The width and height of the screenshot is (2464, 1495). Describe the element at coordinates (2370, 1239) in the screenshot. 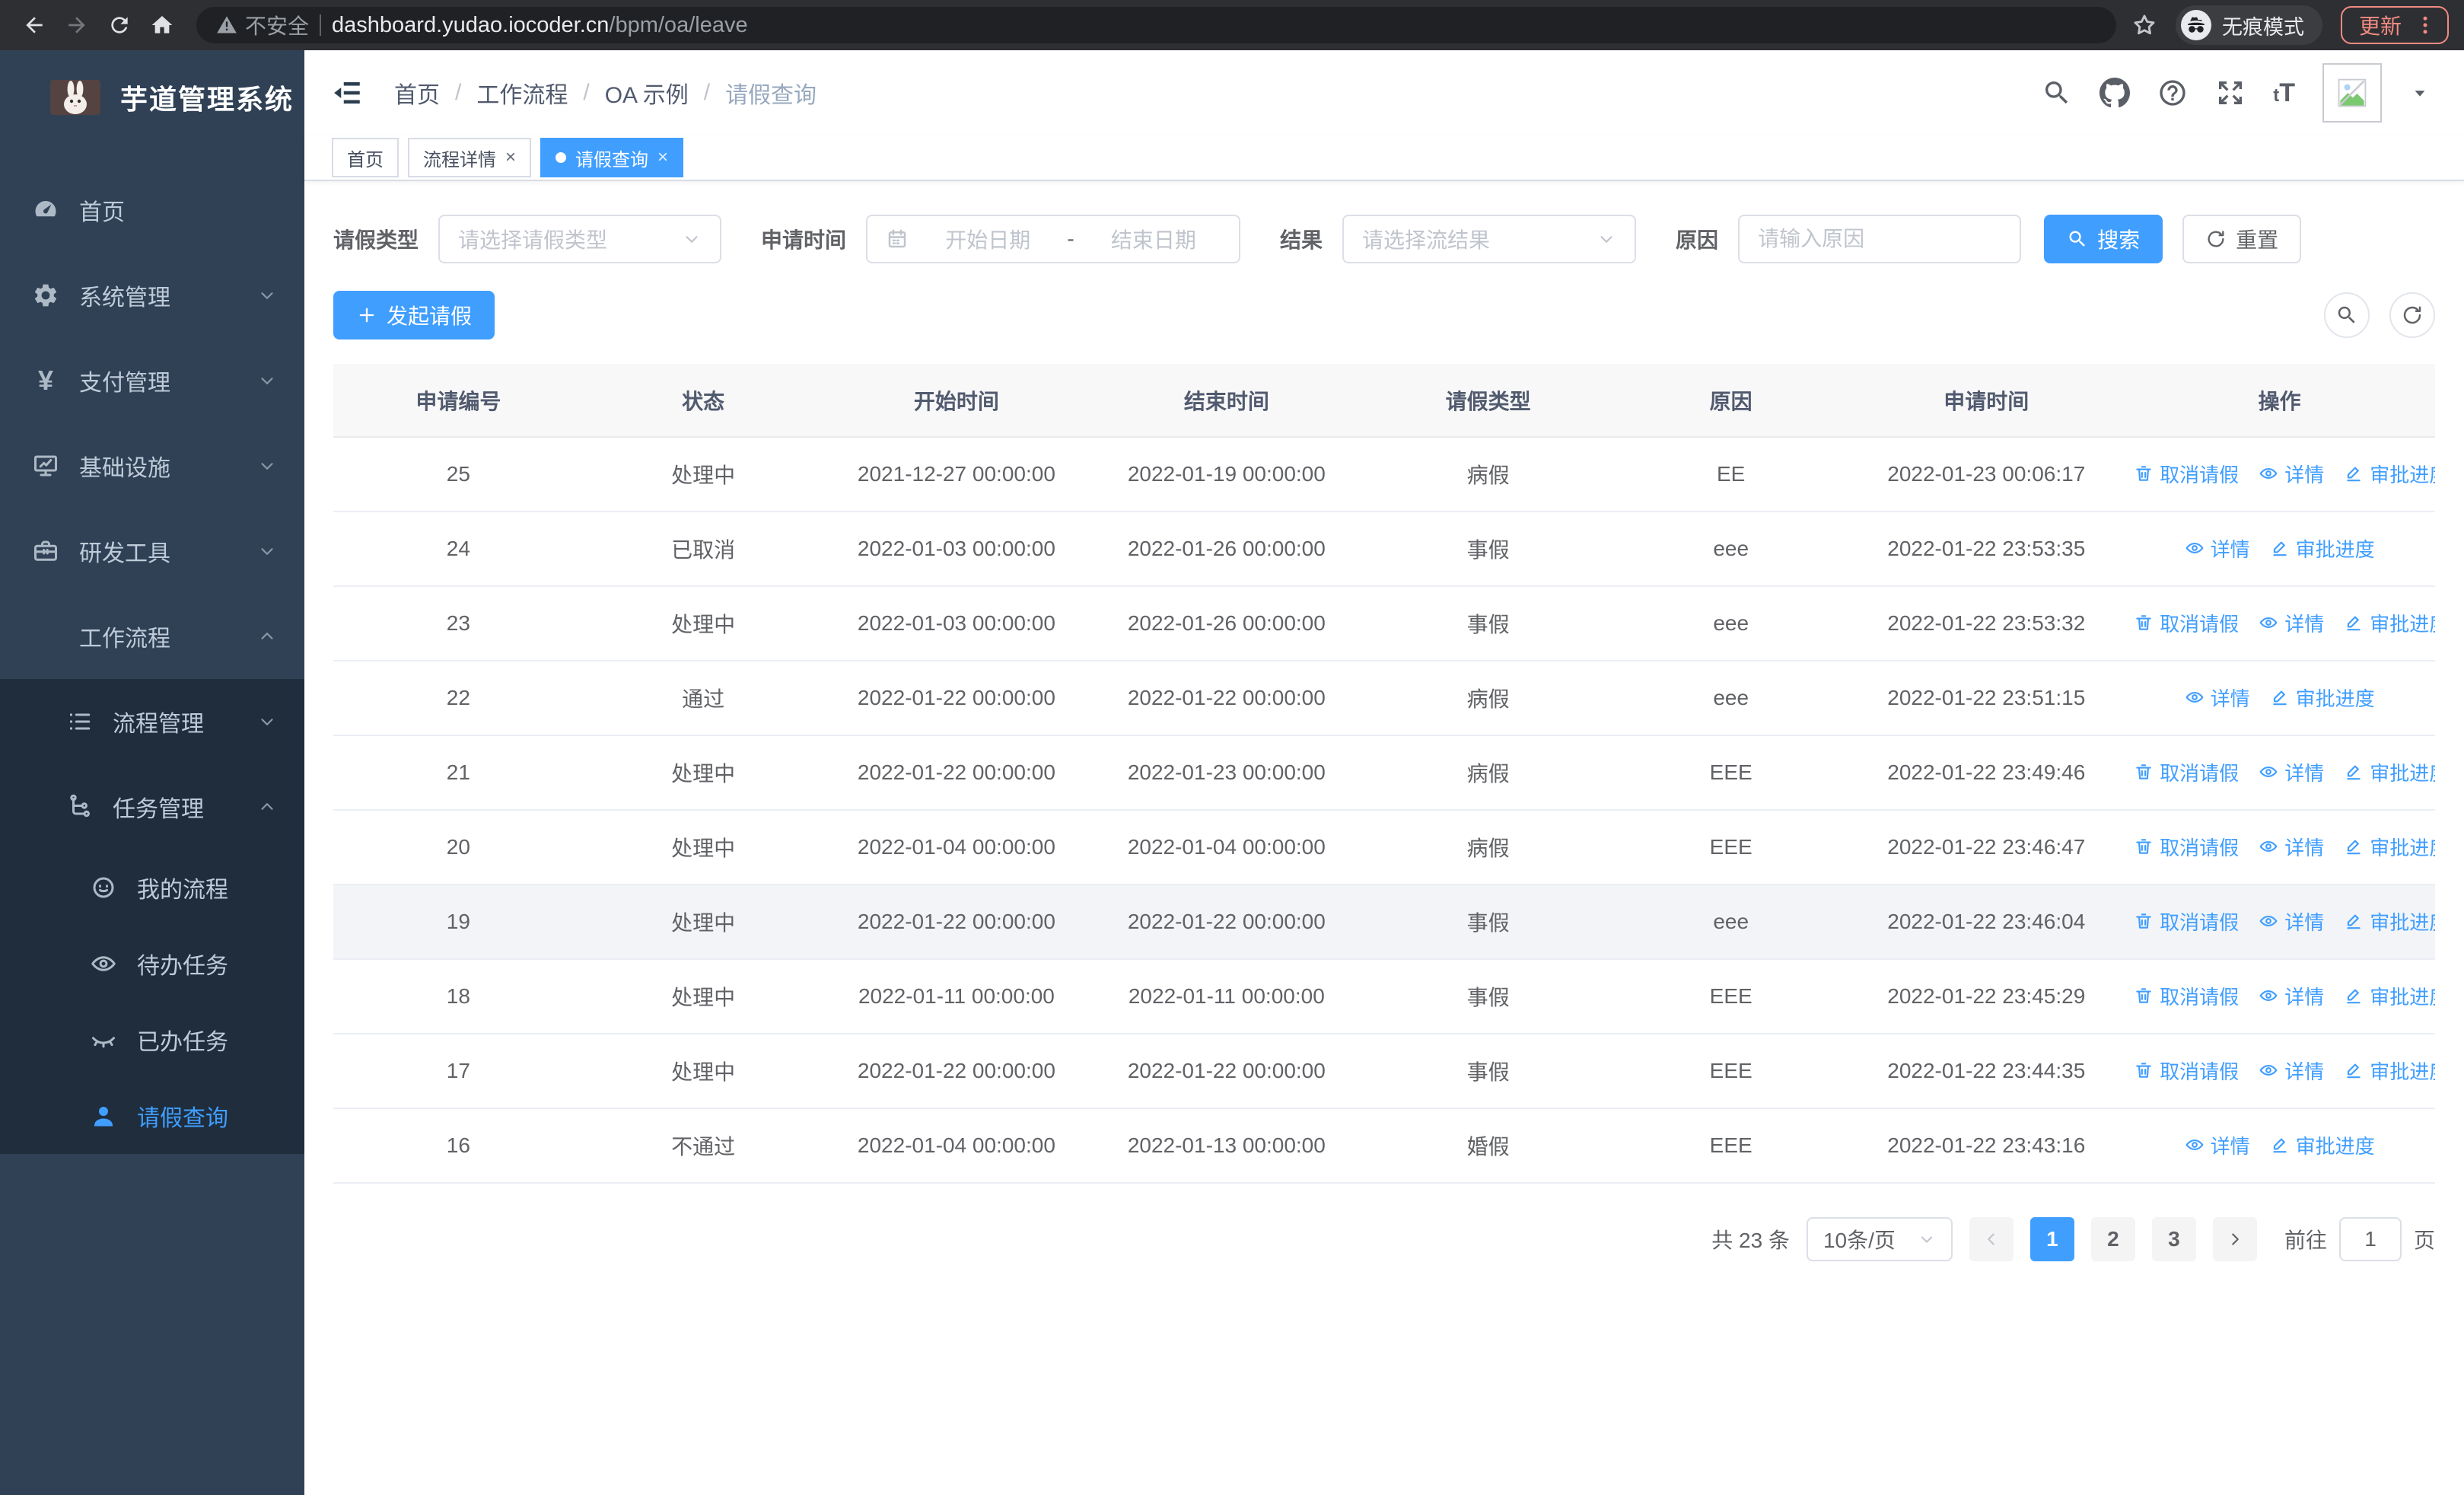

I see `goto-page-input` at that location.